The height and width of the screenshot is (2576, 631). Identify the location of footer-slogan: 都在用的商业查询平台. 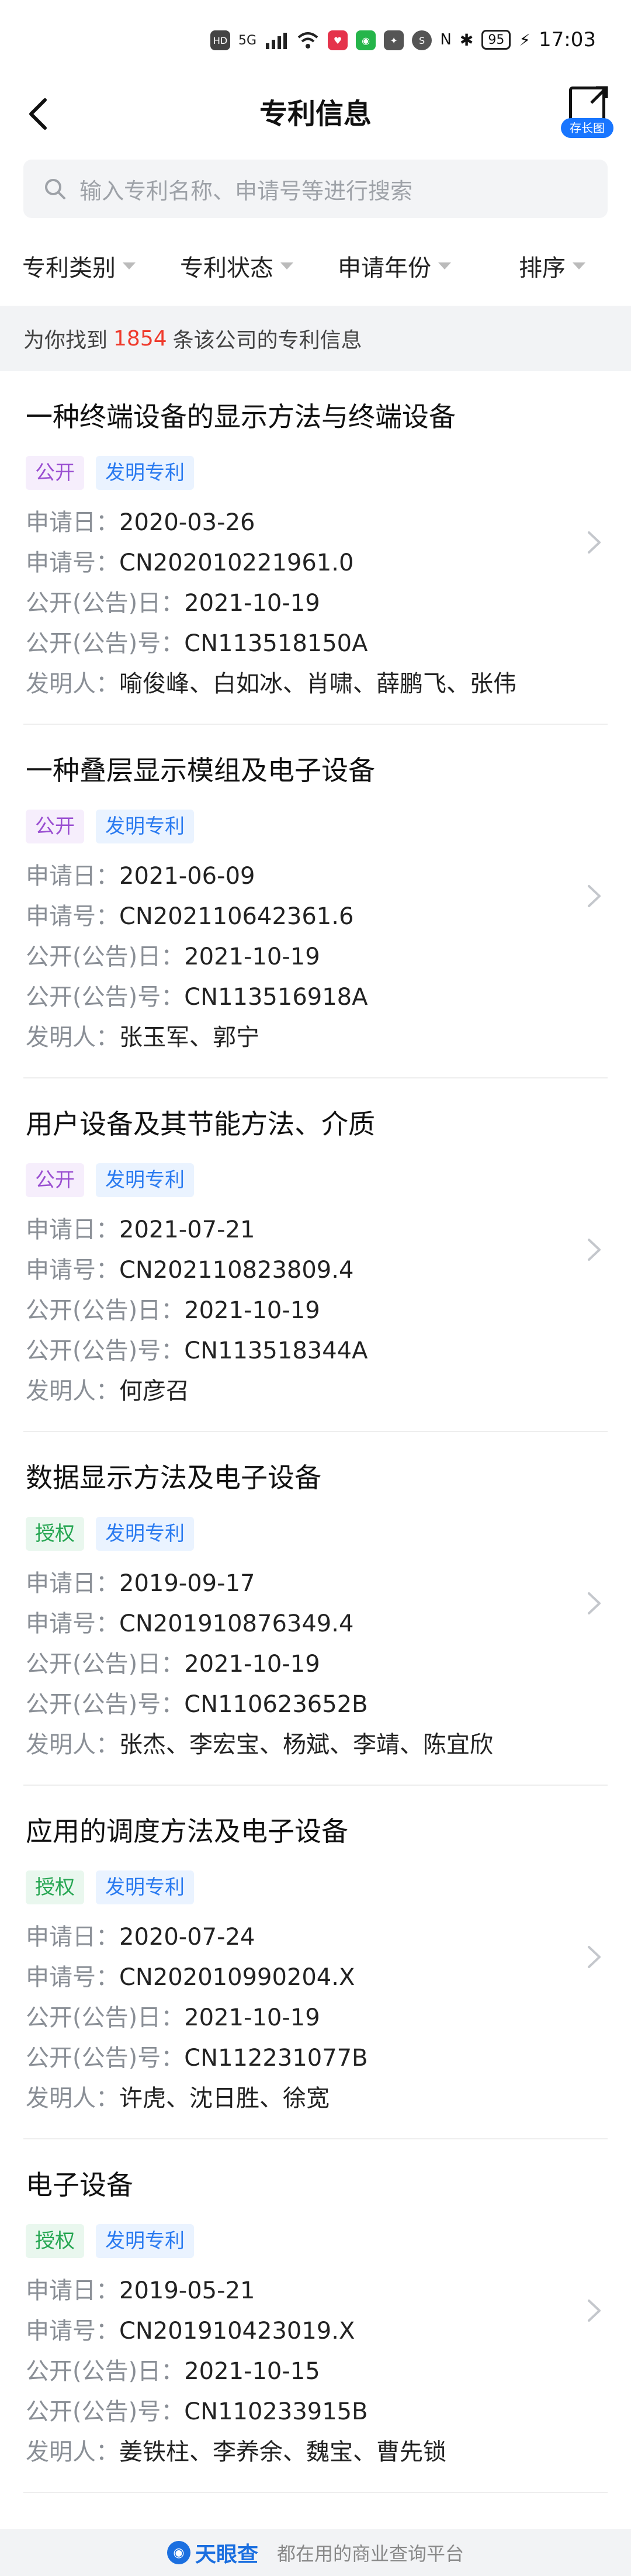
(370, 2554).